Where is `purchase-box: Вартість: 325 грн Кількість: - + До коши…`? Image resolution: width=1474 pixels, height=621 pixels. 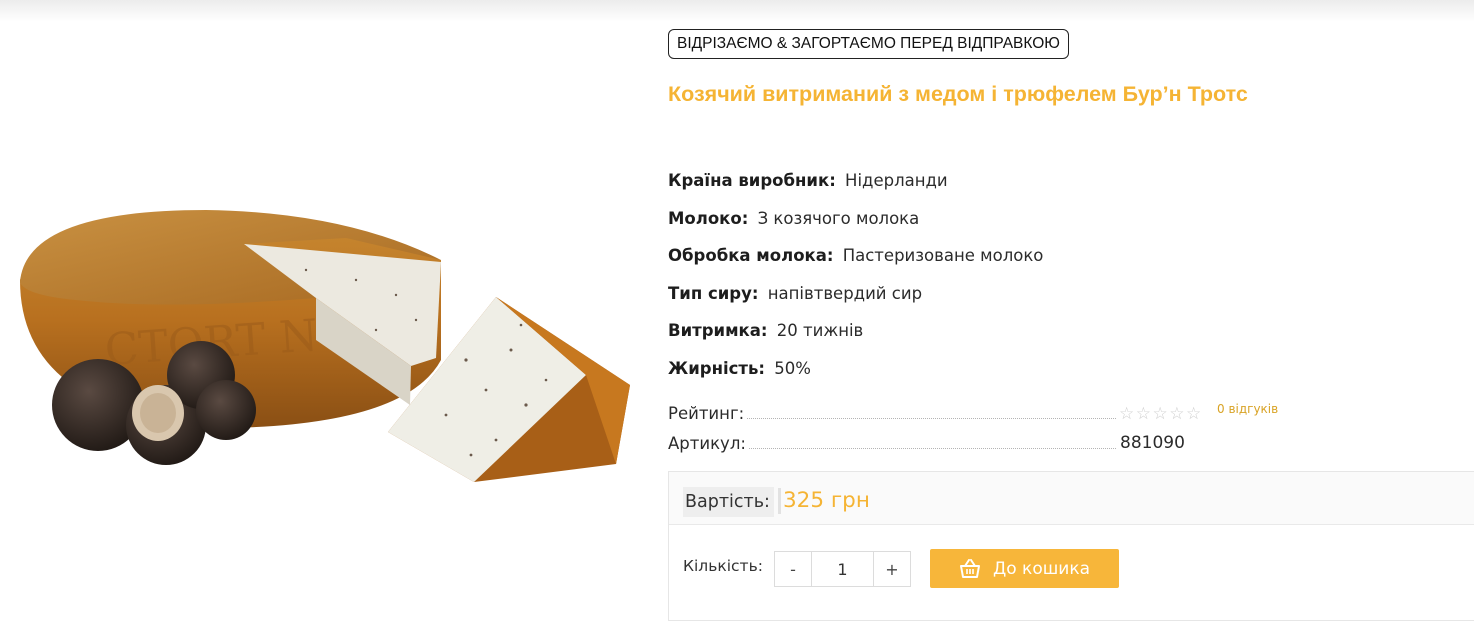
purchase-box: Вартість: 325 грн Кількість: - + До коши… is located at coordinates (1071, 546).